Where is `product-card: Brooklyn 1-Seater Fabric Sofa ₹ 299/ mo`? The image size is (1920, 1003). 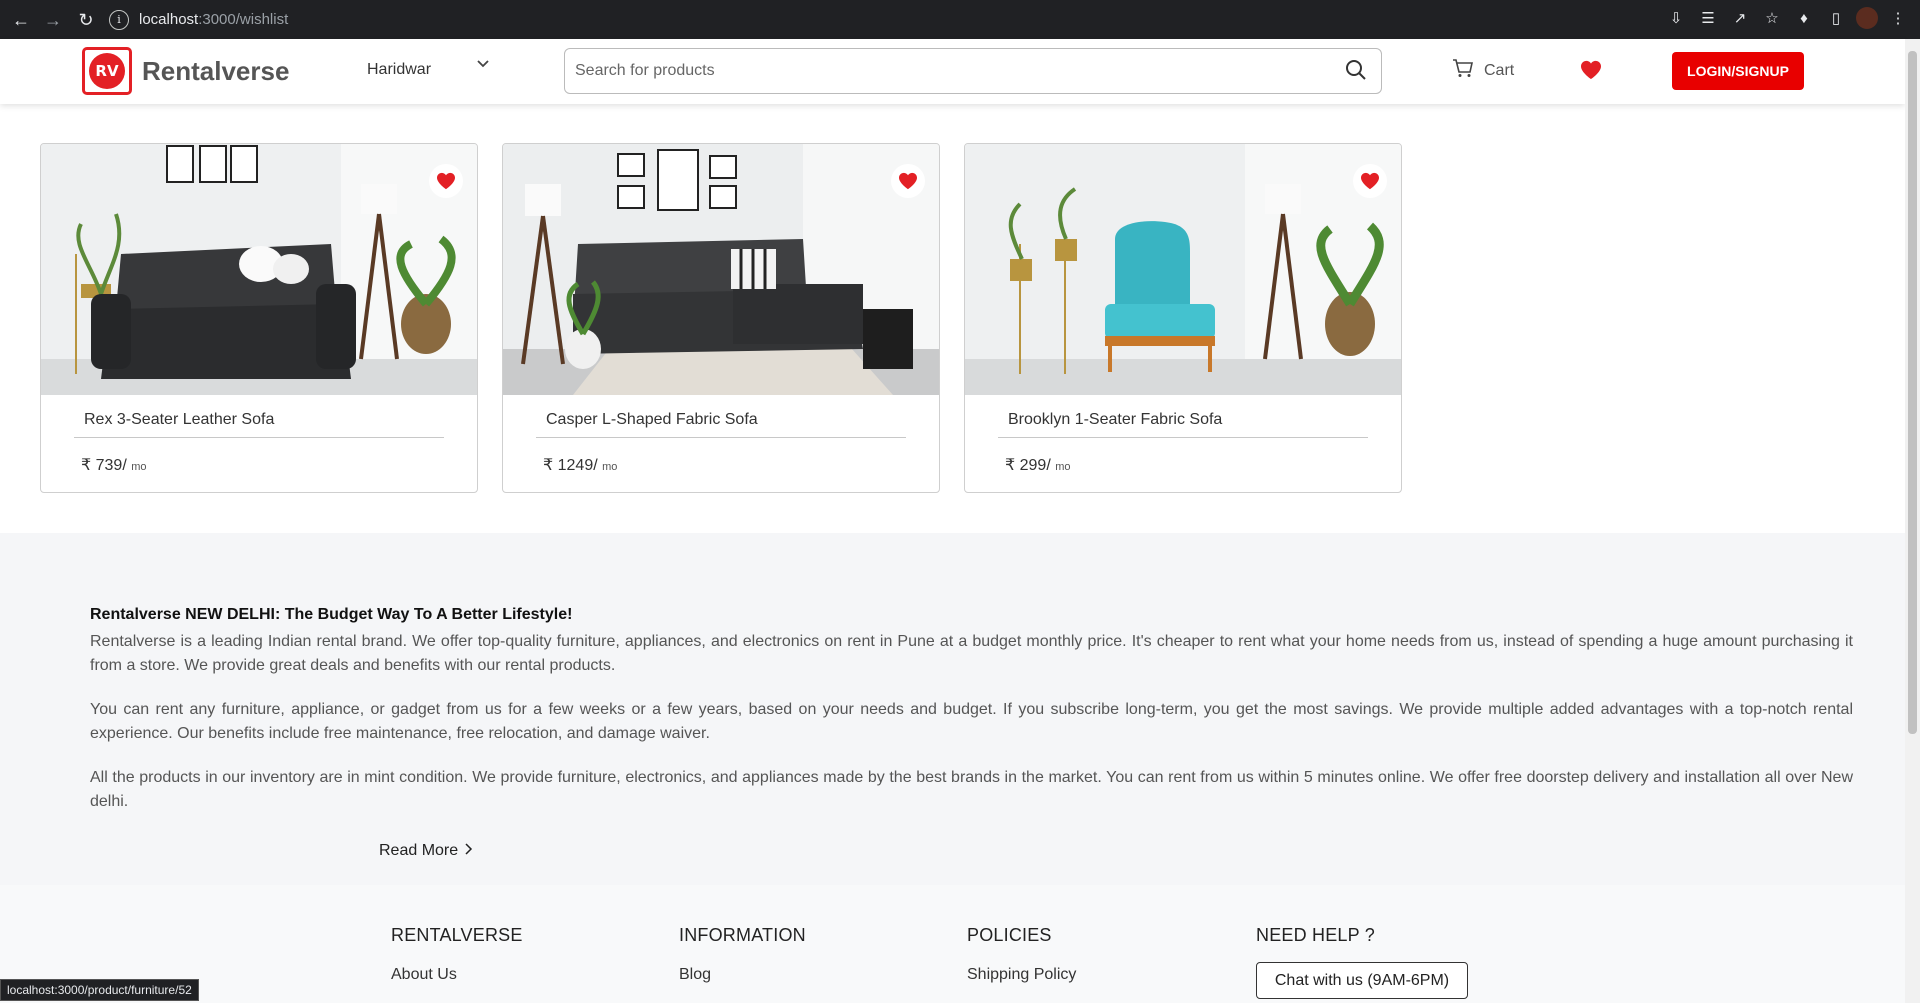 product-card: Brooklyn 1-Seater Fabric Sofa ₹ 299/ mo is located at coordinates (1183, 318).